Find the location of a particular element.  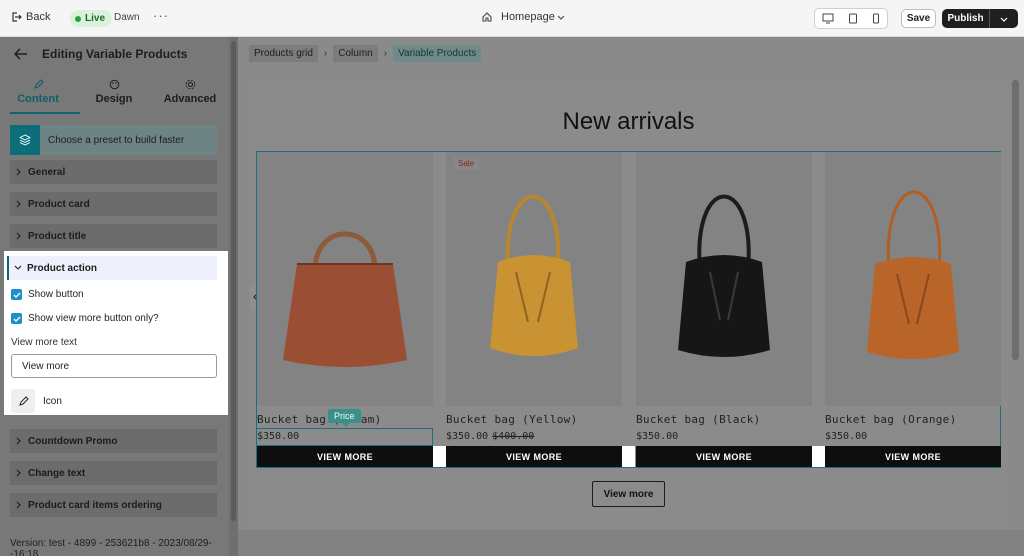

device-switcher is located at coordinates (851, 18).